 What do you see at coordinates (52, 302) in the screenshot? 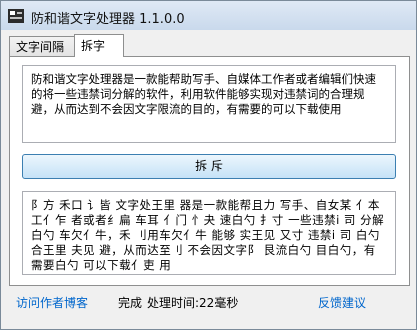
I see `author-blog-link: 访问作者博客` at bounding box center [52, 302].